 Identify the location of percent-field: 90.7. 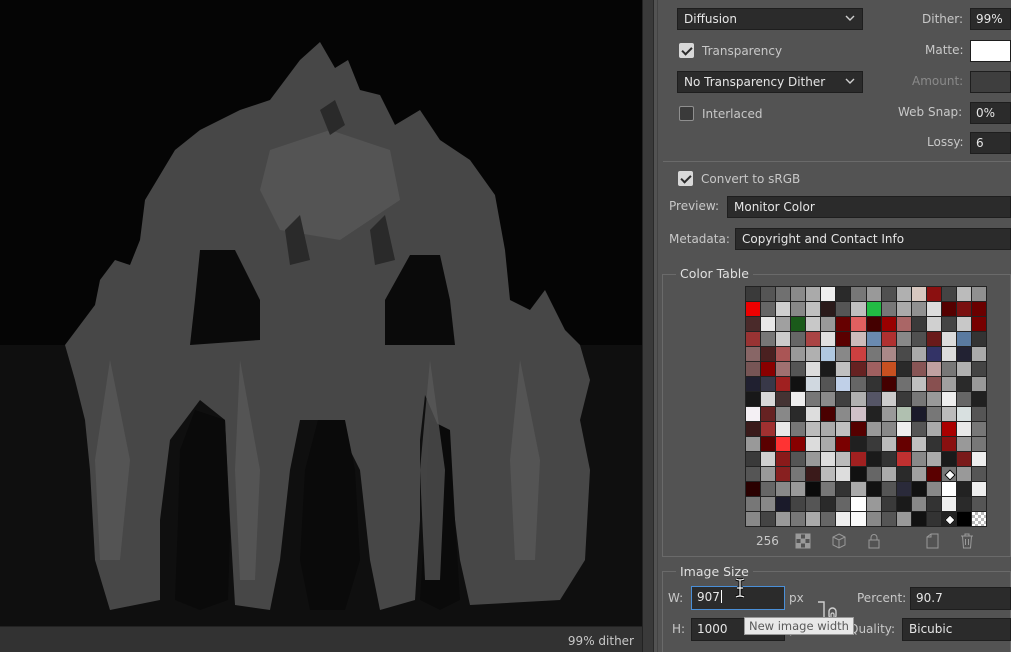
(960, 598).